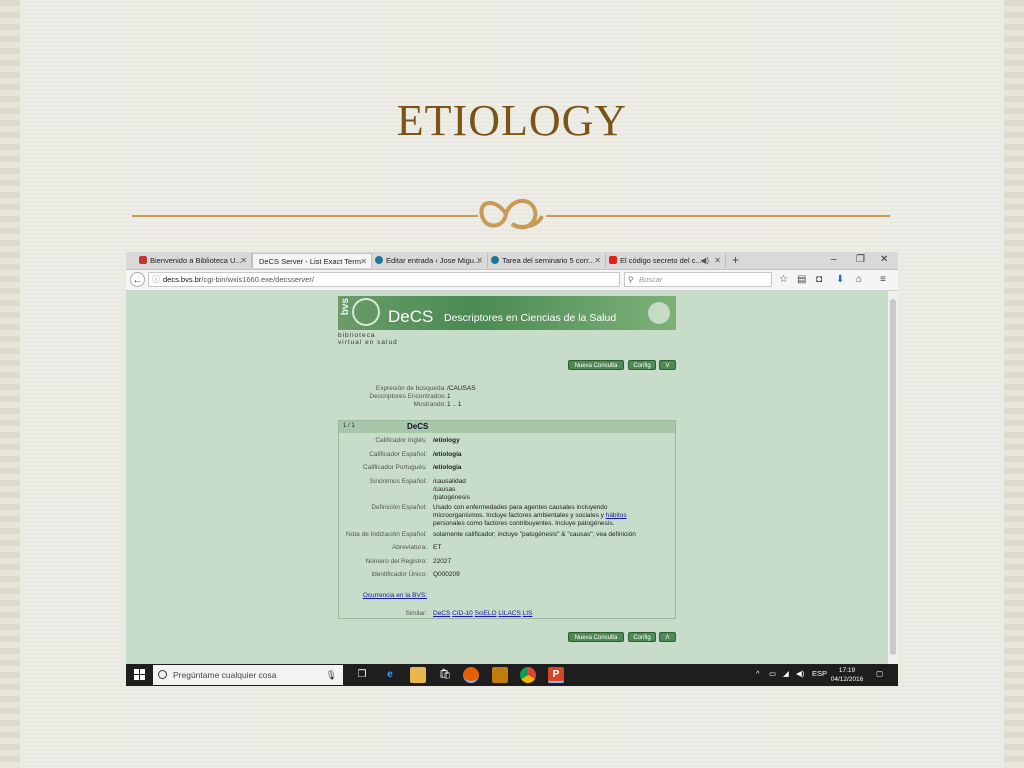 The height and width of the screenshot is (768, 1024). Describe the element at coordinates (399, 507) in the screenshot. I see `definition-label: Definición Español:` at that location.